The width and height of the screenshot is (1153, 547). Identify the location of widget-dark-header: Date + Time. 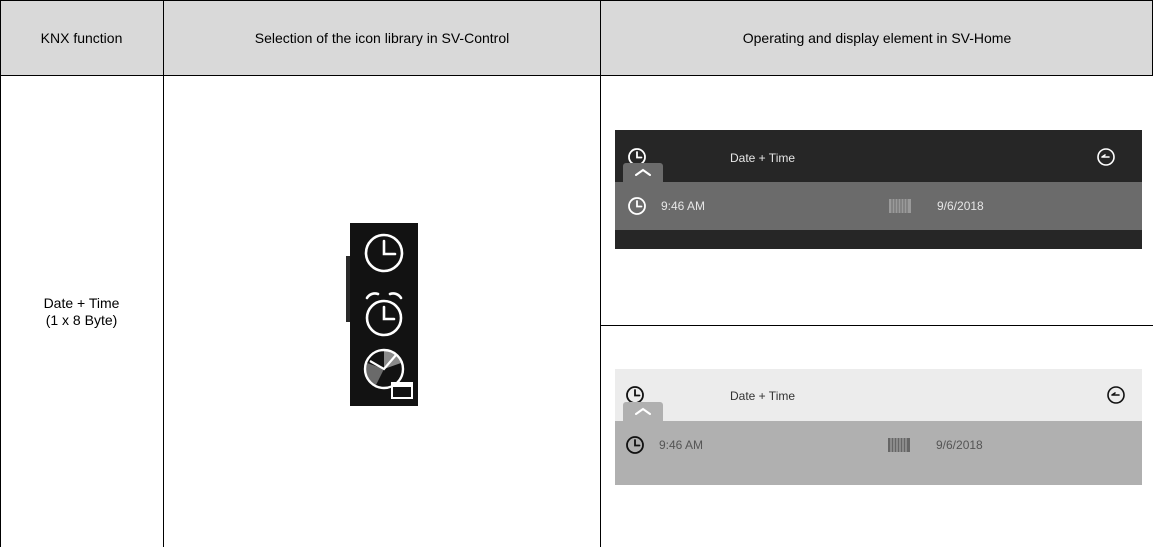
(878, 156).